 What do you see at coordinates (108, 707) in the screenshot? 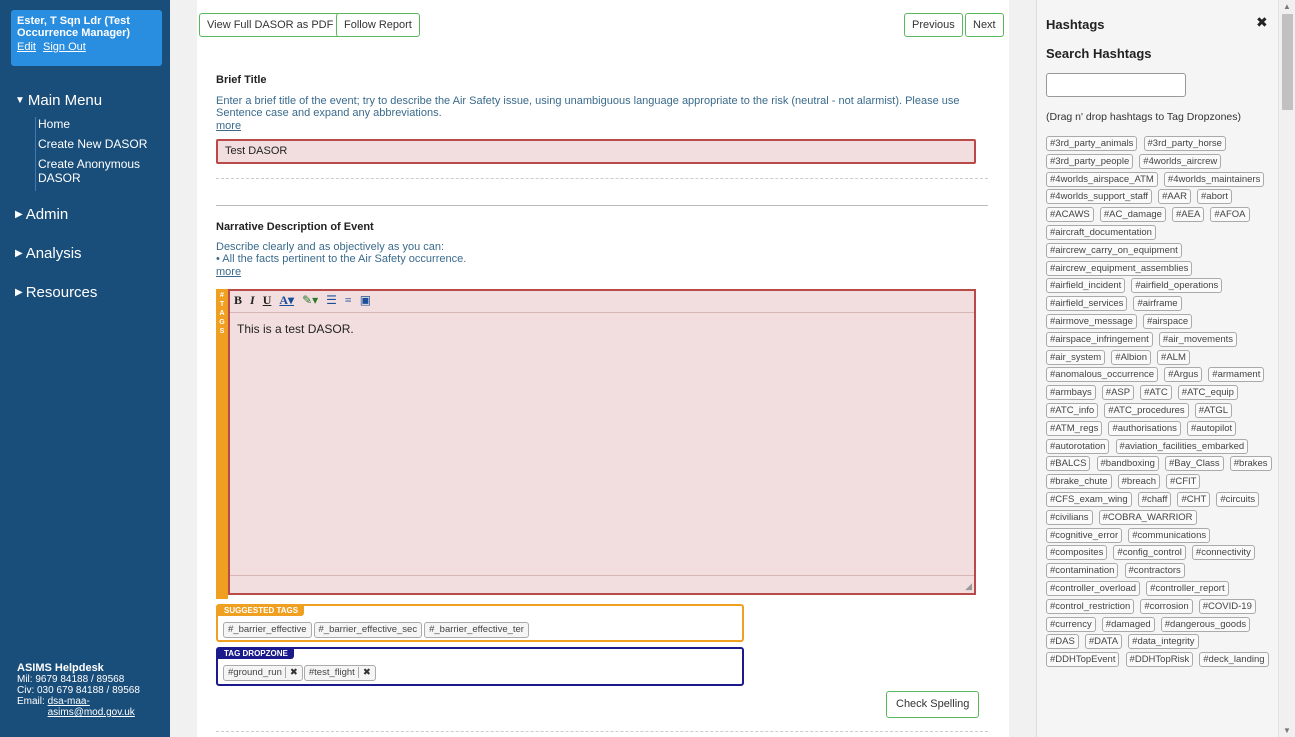
I see `helpdesk-email-link: dsa-maa-asims@mod.gov.uk` at bounding box center [108, 707].